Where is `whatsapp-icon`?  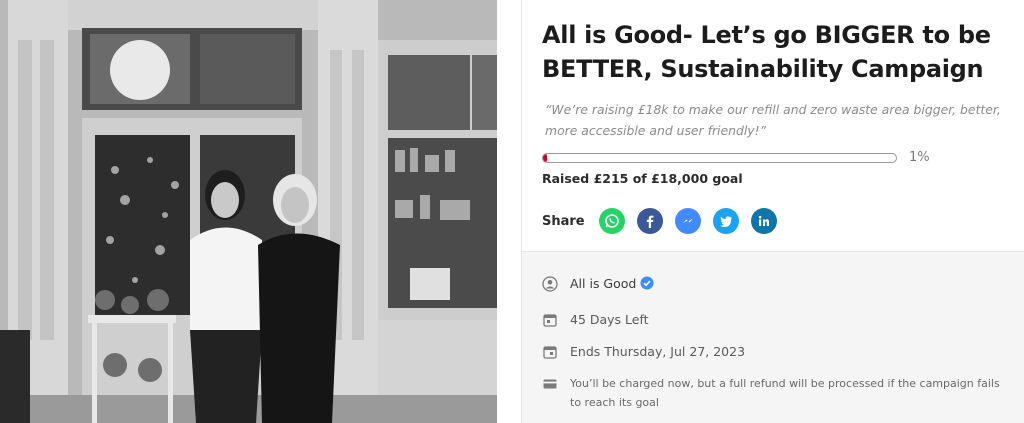 whatsapp-icon is located at coordinates (611, 221).